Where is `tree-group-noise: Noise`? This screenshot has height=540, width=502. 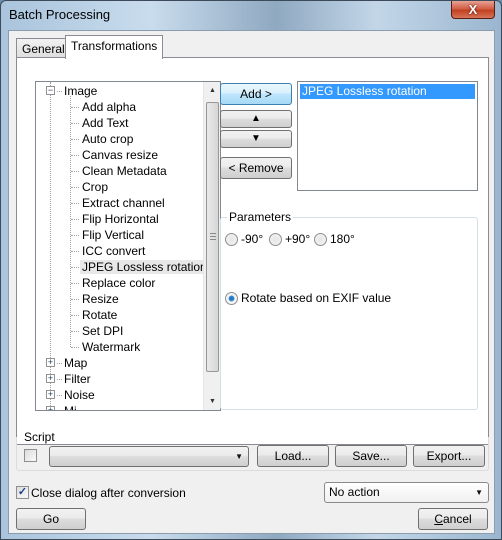
tree-group-noise: Noise is located at coordinates (79, 395).